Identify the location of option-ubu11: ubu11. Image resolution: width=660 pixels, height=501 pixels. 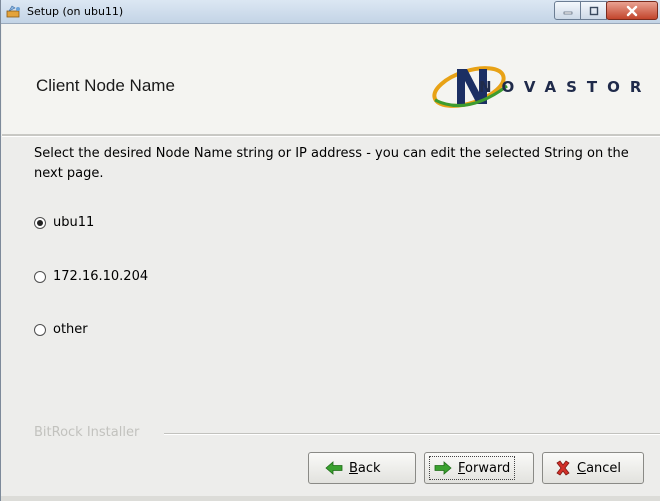
(64, 222).